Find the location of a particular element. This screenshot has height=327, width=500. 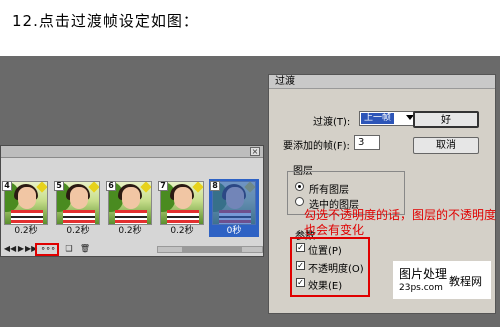

all-layers-label: 所有图层 is located at coordinates (329, 190).